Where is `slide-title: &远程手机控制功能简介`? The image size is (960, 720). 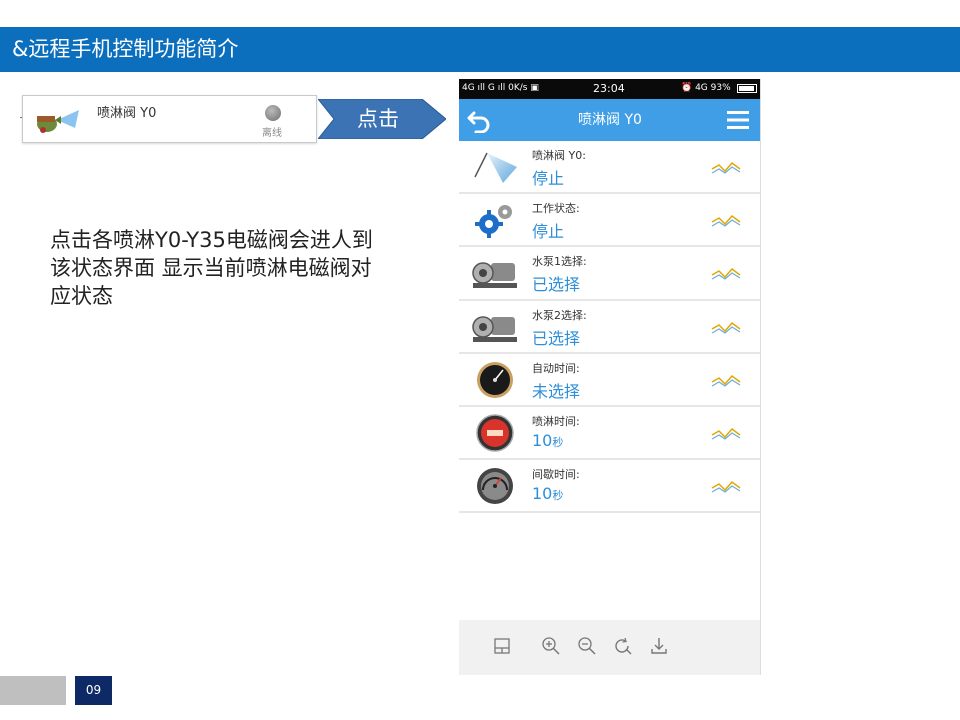
slide-title: &远程手机控制功能简介 is located at coordinates (480, 49).